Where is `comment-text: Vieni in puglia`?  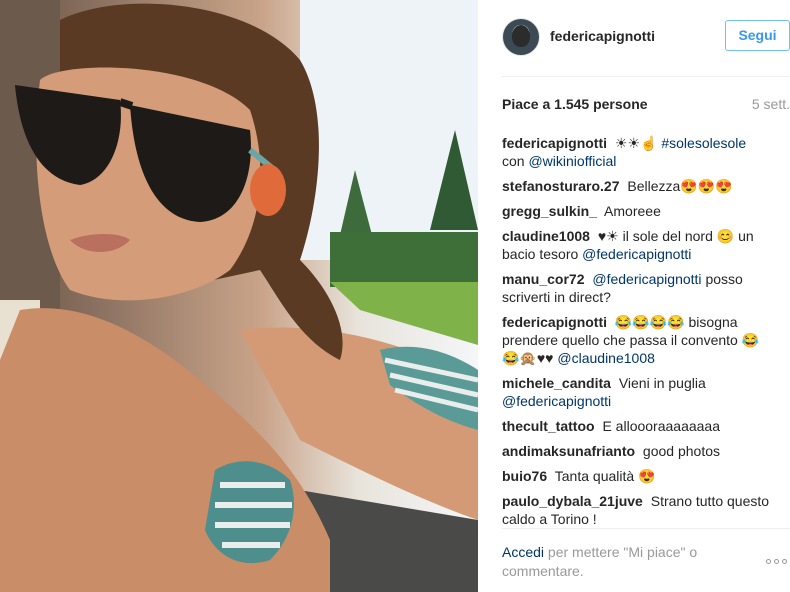 comment-text: Vieni in puglia is located at coordinates (662, 383).